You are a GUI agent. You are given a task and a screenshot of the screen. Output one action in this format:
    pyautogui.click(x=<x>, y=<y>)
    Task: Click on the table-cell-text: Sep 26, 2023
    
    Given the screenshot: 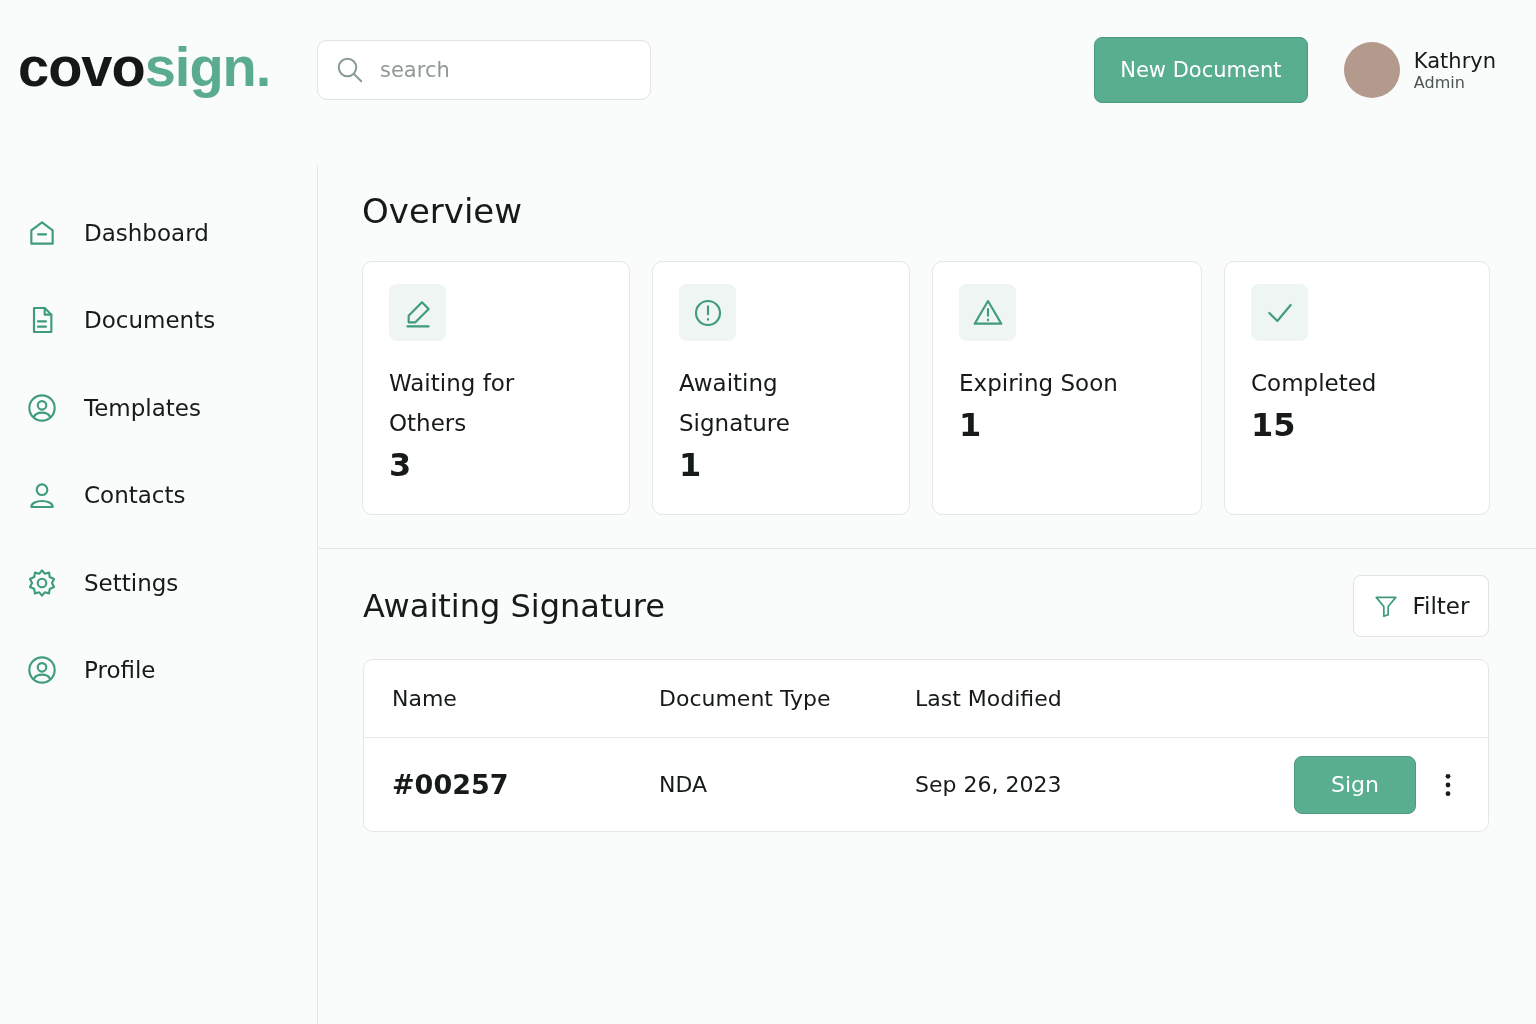 What is the action you would take?
    pyautogui.click(x=989, y=784)
    